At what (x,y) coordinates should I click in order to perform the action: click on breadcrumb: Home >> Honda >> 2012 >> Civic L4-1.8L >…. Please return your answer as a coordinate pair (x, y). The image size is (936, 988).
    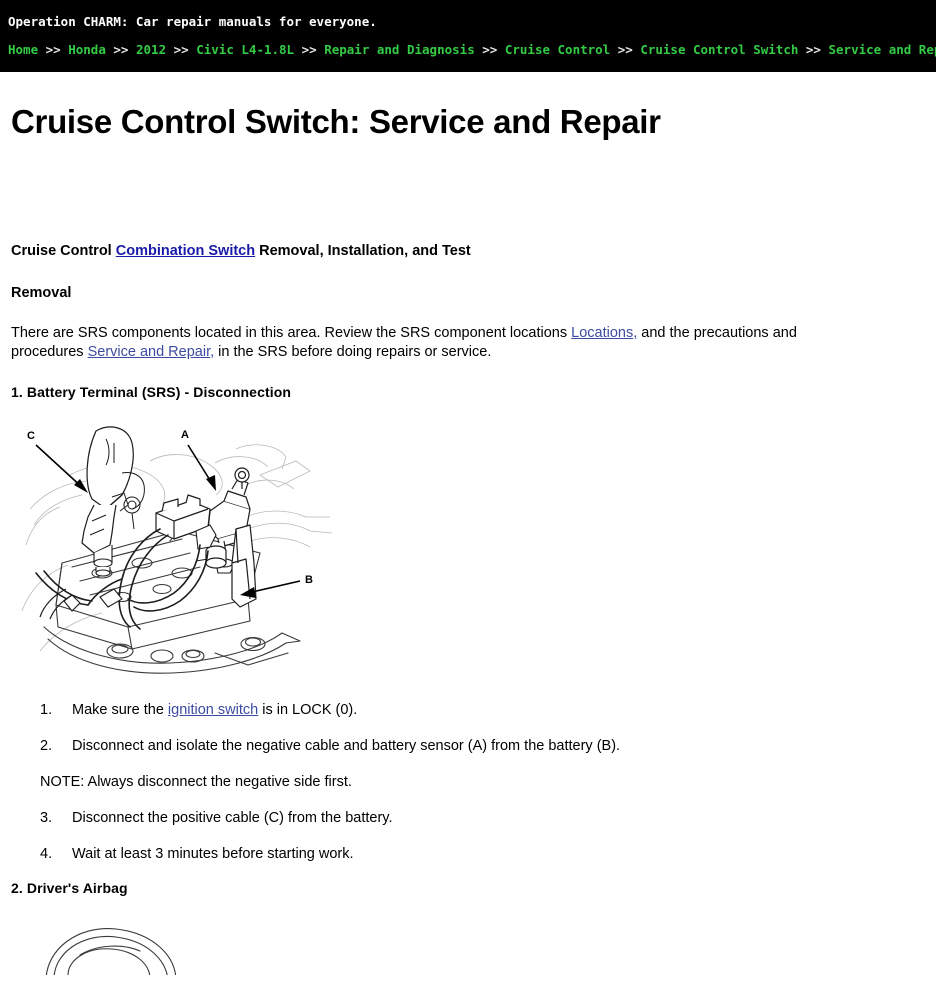
    Looking at the image, I should click on (468, 43).